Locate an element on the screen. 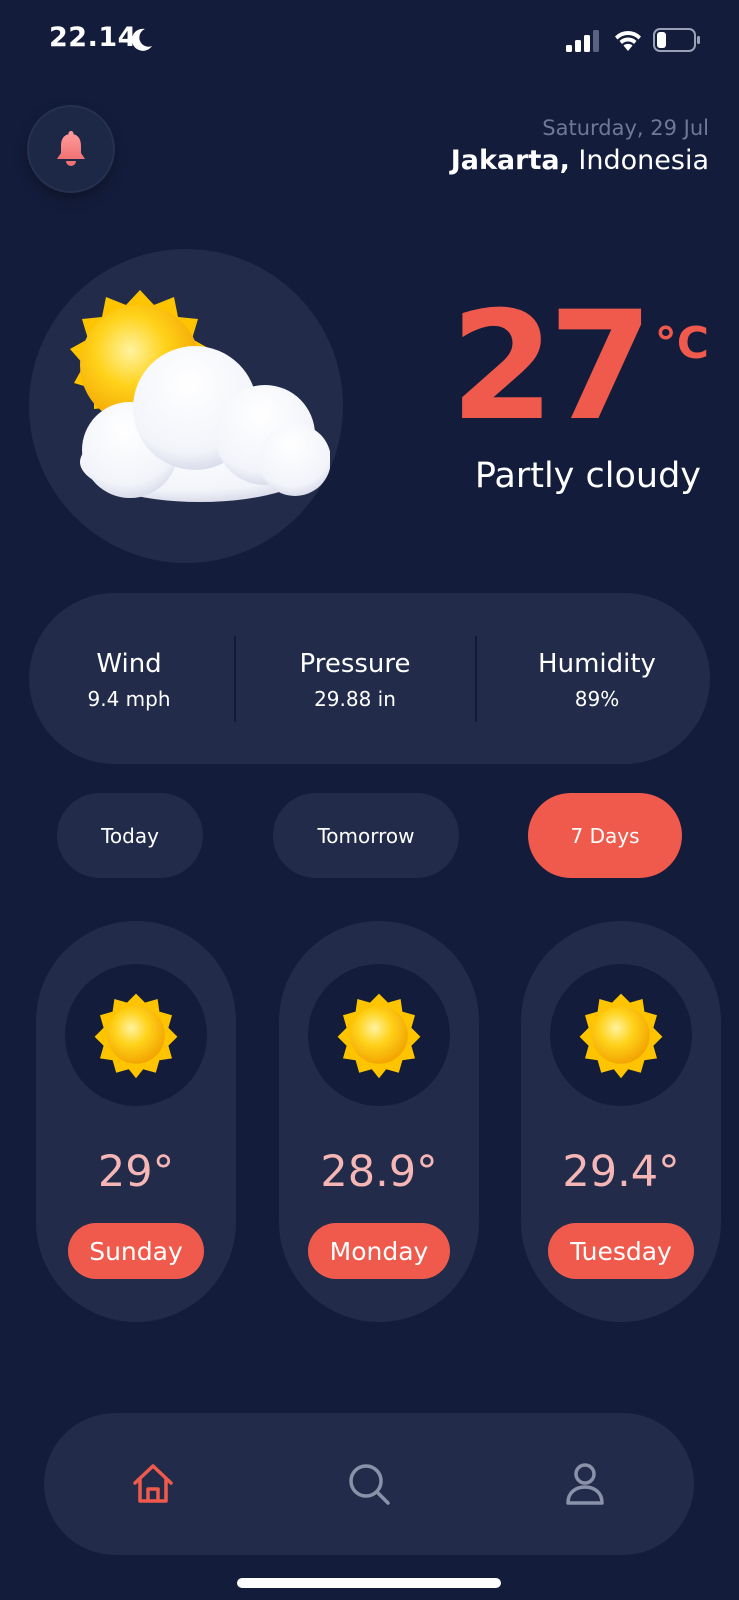 The image size is (739, 1600). stat-value: 9.4 mph is located at coordinates (129, 699).